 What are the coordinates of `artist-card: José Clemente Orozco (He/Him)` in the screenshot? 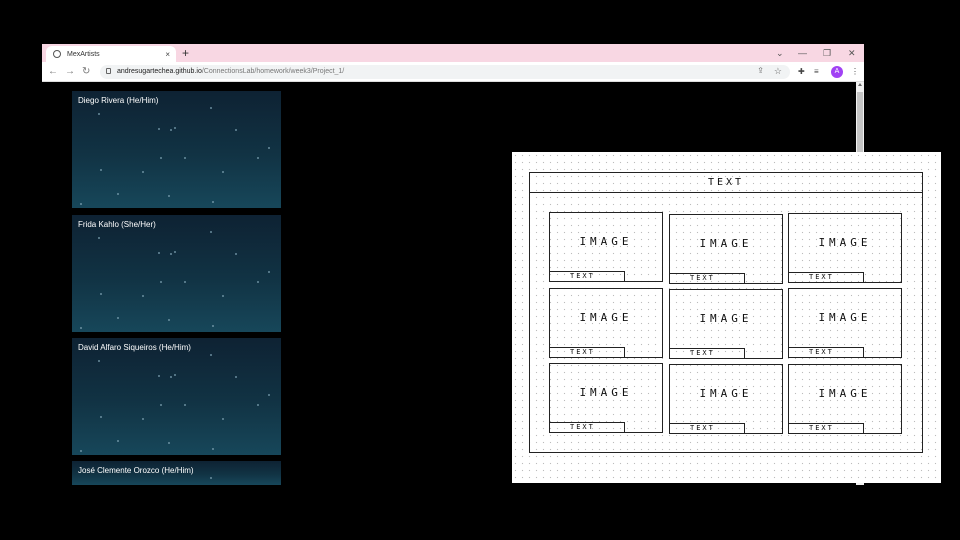 It's located at (176, 473).